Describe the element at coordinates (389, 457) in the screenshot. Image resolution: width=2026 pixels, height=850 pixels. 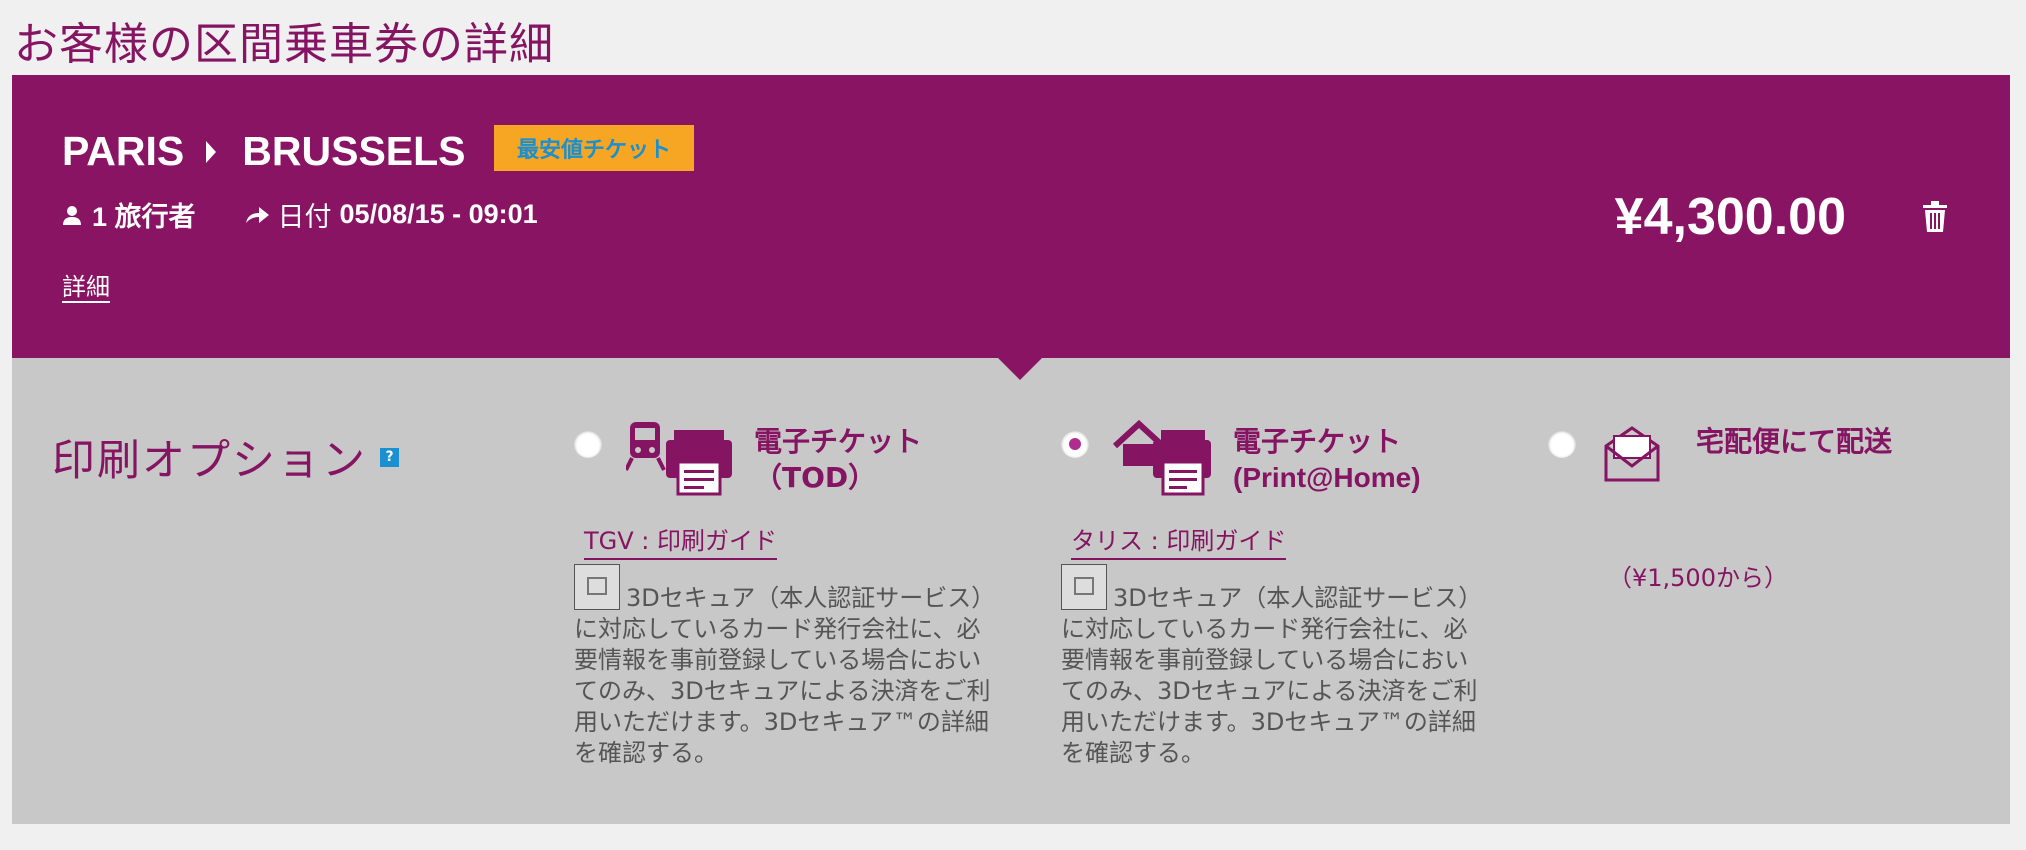
I see `help-icon: ?` at that location.